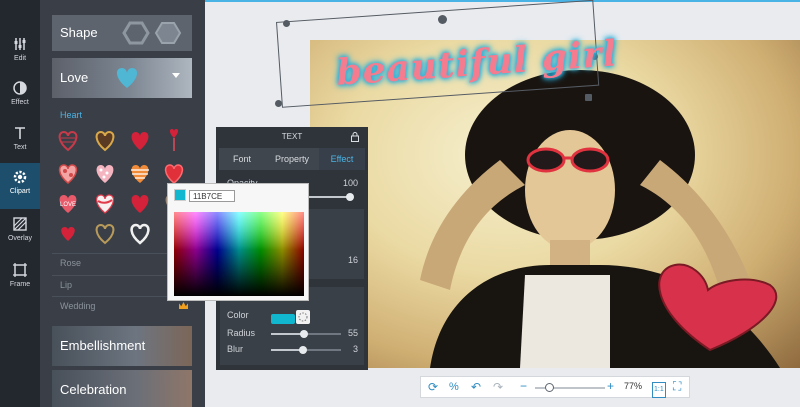 The height and width of the screenshot is (407, 800). I want to click on subcategory-heart: Heart, so click(71, 115).